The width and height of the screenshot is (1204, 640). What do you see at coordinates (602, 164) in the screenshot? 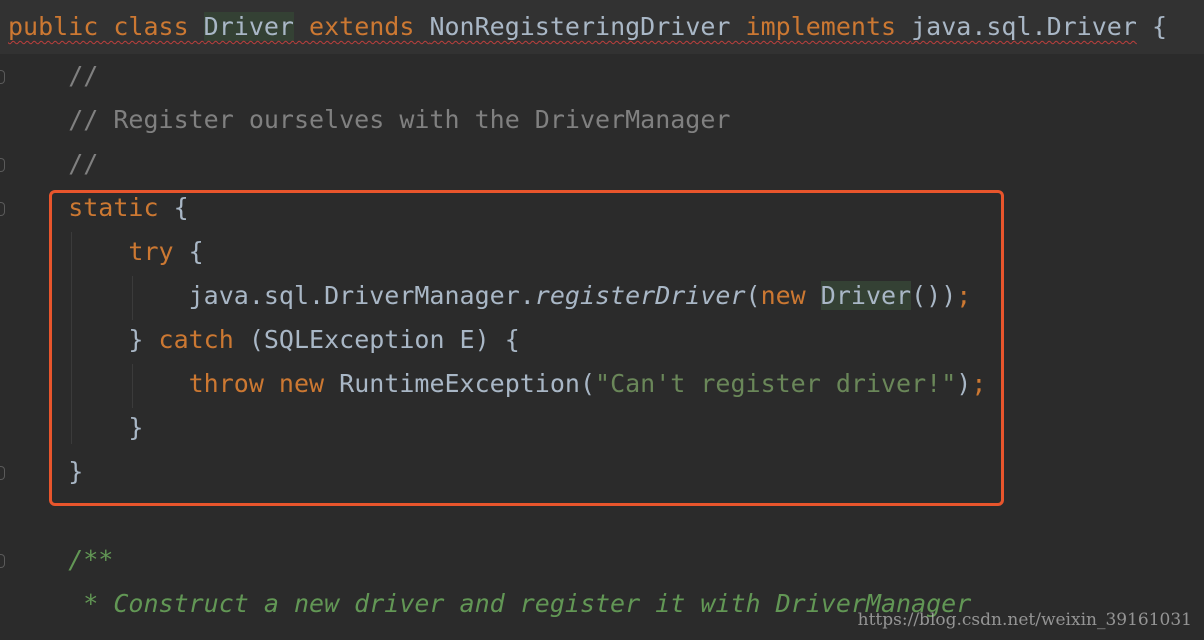
I see `code-line-comment-3: //` at bounding box center [602, 164].